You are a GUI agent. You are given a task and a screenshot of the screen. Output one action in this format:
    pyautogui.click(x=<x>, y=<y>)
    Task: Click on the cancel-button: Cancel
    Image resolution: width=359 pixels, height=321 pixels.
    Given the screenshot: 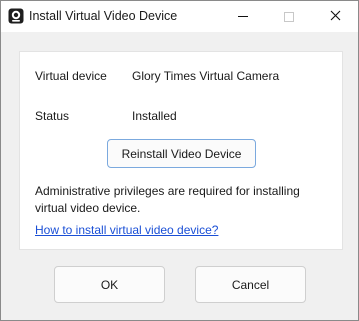 What is the action you would take?
    pyautogui.click(x=250, y=284)
    